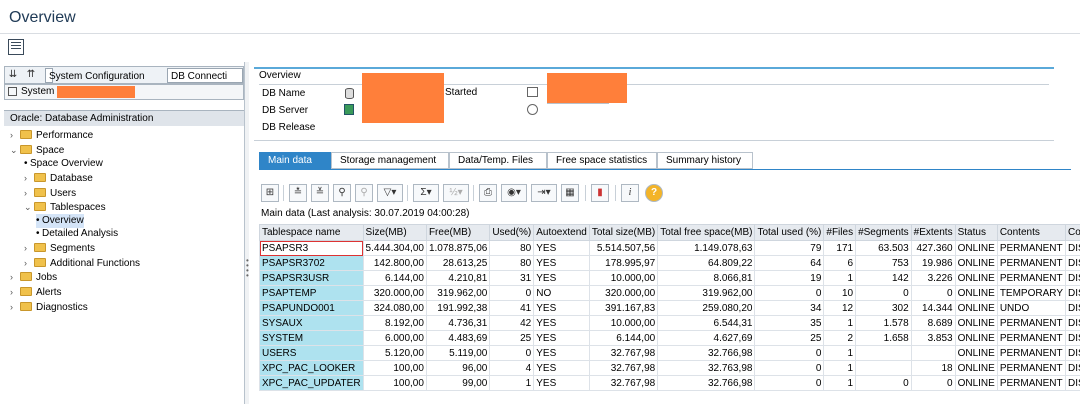 This screenshot has height=404, width=1080. I want to click on tree-item-overview: • Overview, so click(60, 221).